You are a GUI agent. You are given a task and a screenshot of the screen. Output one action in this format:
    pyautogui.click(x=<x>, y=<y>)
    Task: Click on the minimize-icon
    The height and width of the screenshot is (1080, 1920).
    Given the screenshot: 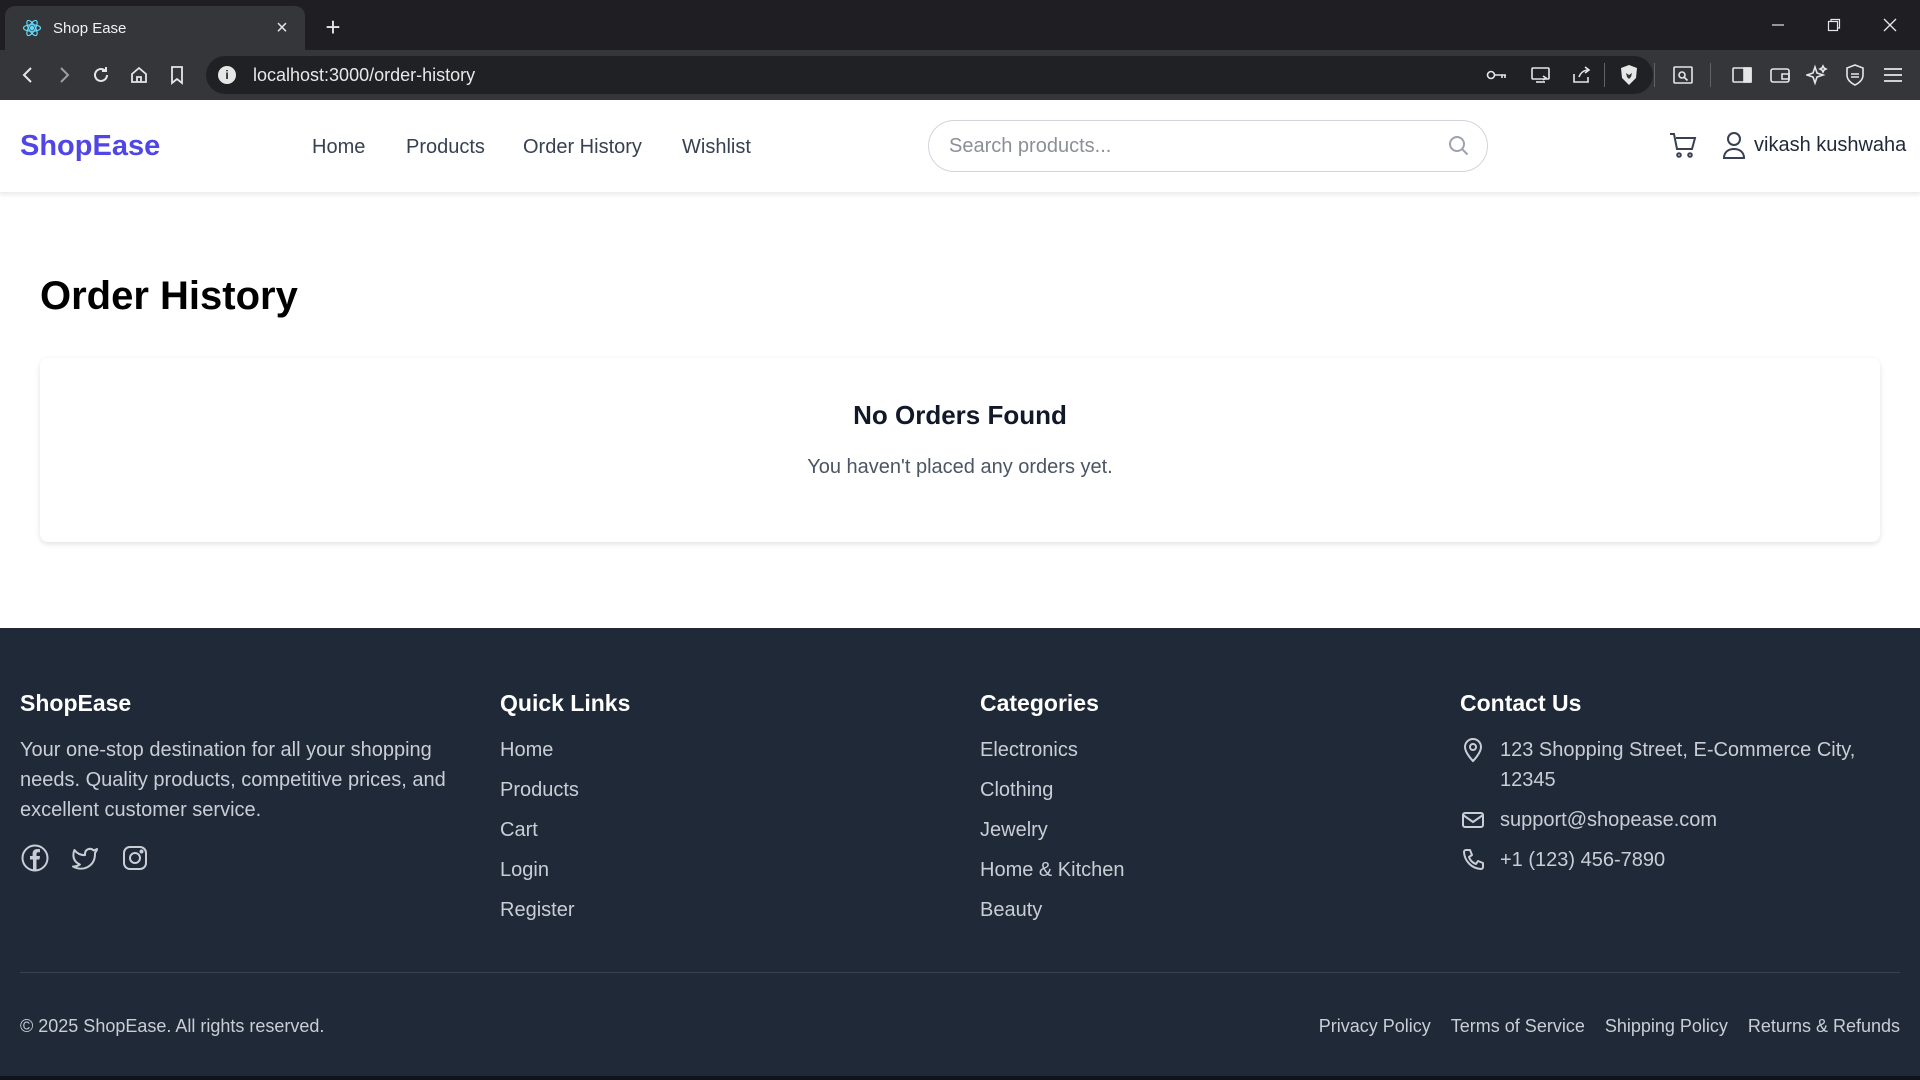 What is the action you would take?
    pyautogui.click(x=1778, y=25)
    